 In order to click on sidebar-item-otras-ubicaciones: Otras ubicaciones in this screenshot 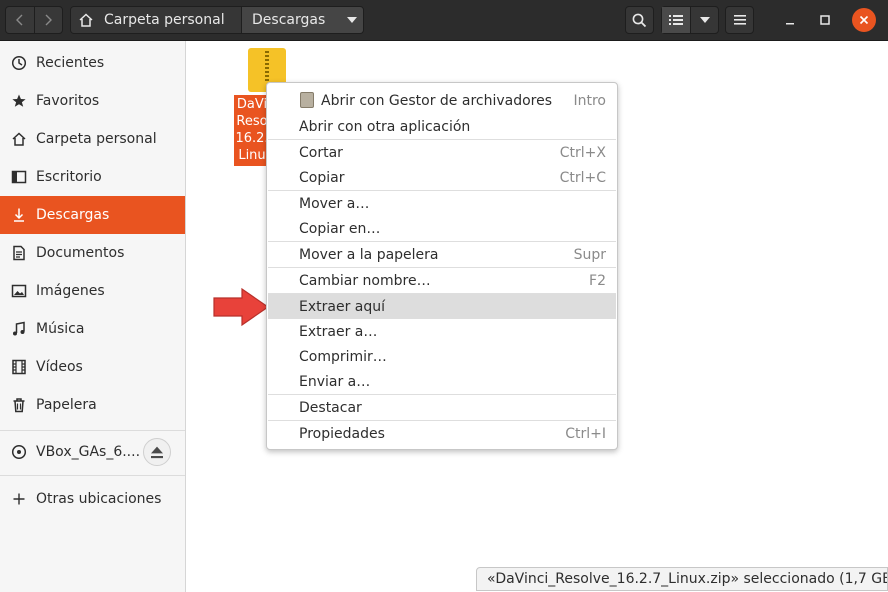, I will do `click(92, 499)`.